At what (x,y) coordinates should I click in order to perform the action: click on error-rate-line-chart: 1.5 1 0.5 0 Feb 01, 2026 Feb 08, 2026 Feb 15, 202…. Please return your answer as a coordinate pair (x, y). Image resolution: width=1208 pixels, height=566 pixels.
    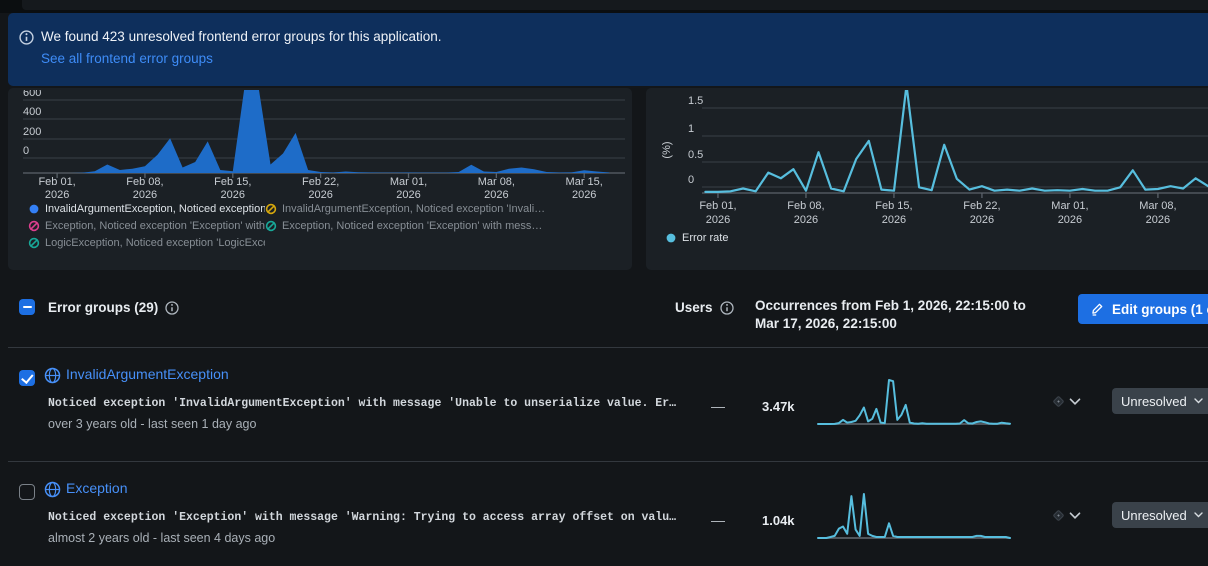
    Looking at the image, I should click on (927, 160).